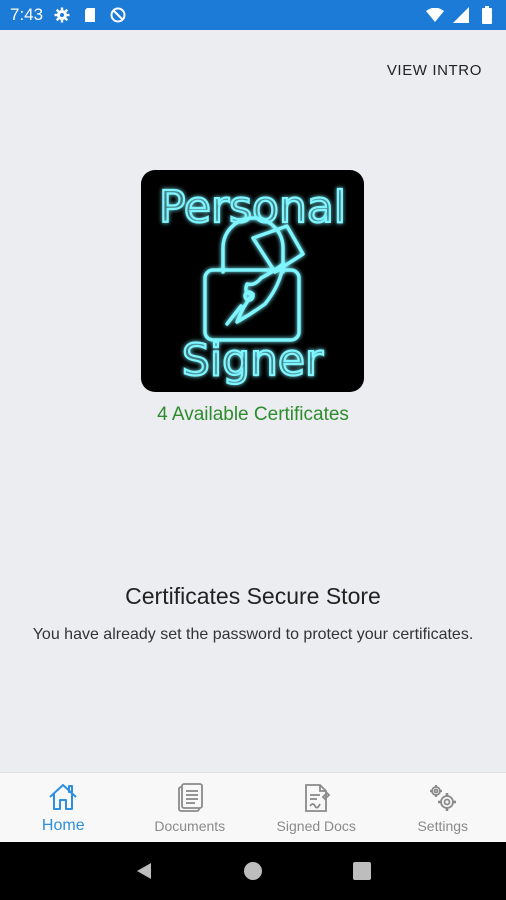  I want to click on documents-icon, so click(190, 798).